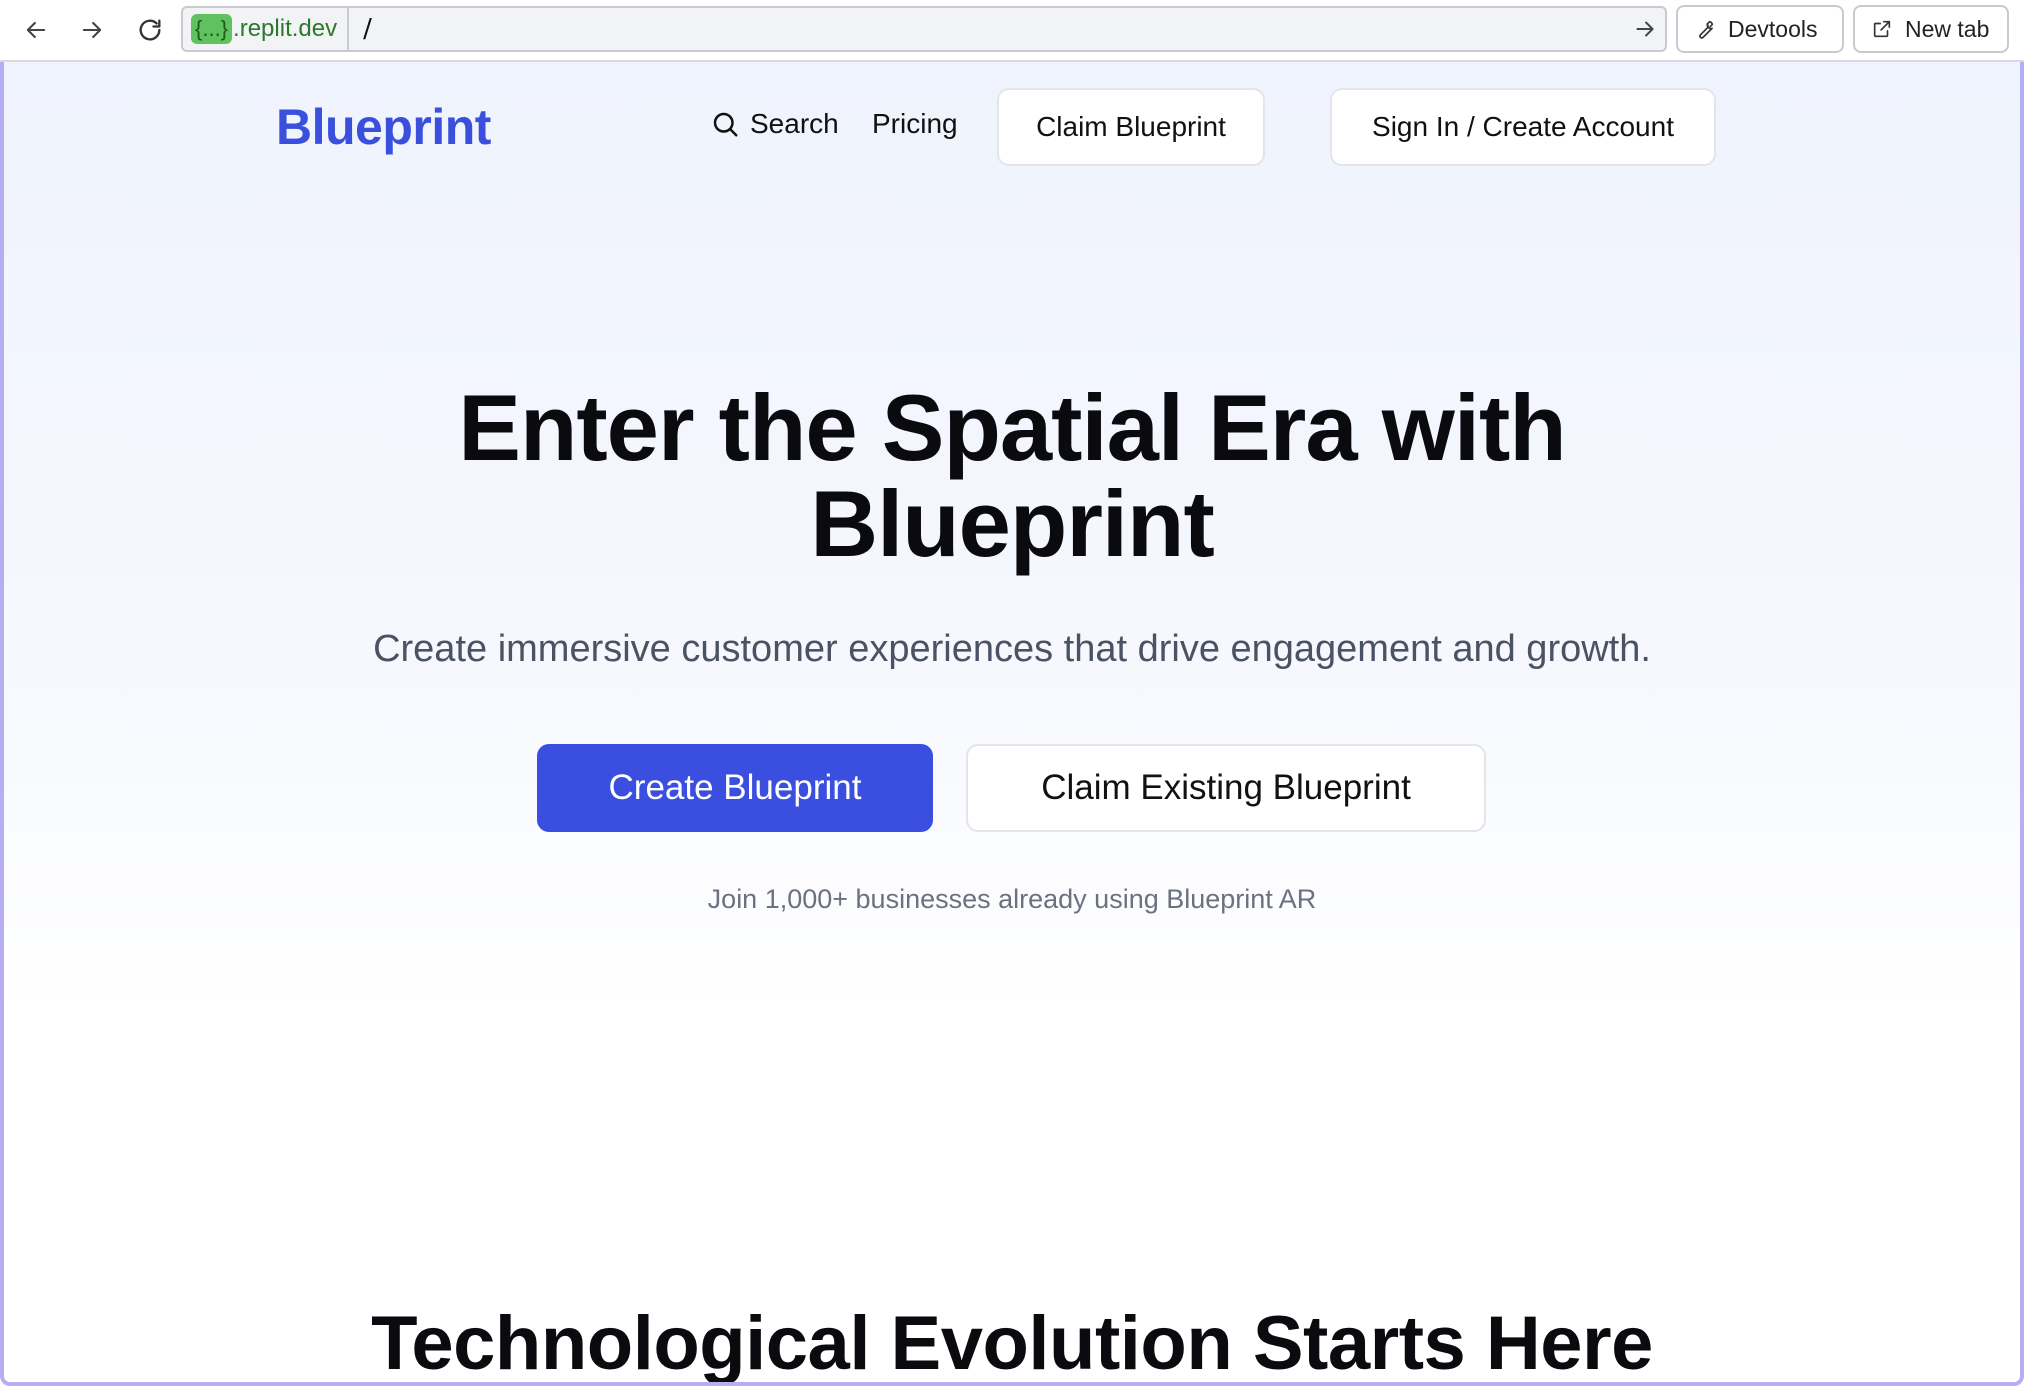  I want to click on url-host: {...} .replit.dev, so click(266, 29).